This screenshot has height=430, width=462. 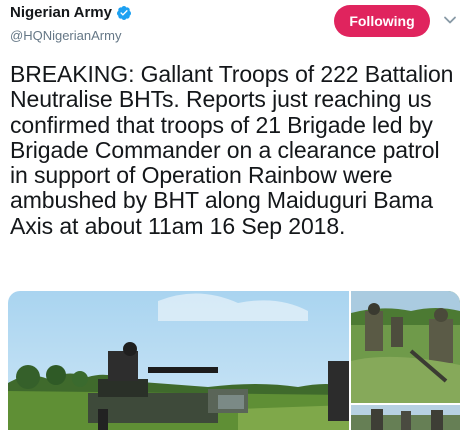 I want to click on verified-badge-icon, so click(x=124, y=13).